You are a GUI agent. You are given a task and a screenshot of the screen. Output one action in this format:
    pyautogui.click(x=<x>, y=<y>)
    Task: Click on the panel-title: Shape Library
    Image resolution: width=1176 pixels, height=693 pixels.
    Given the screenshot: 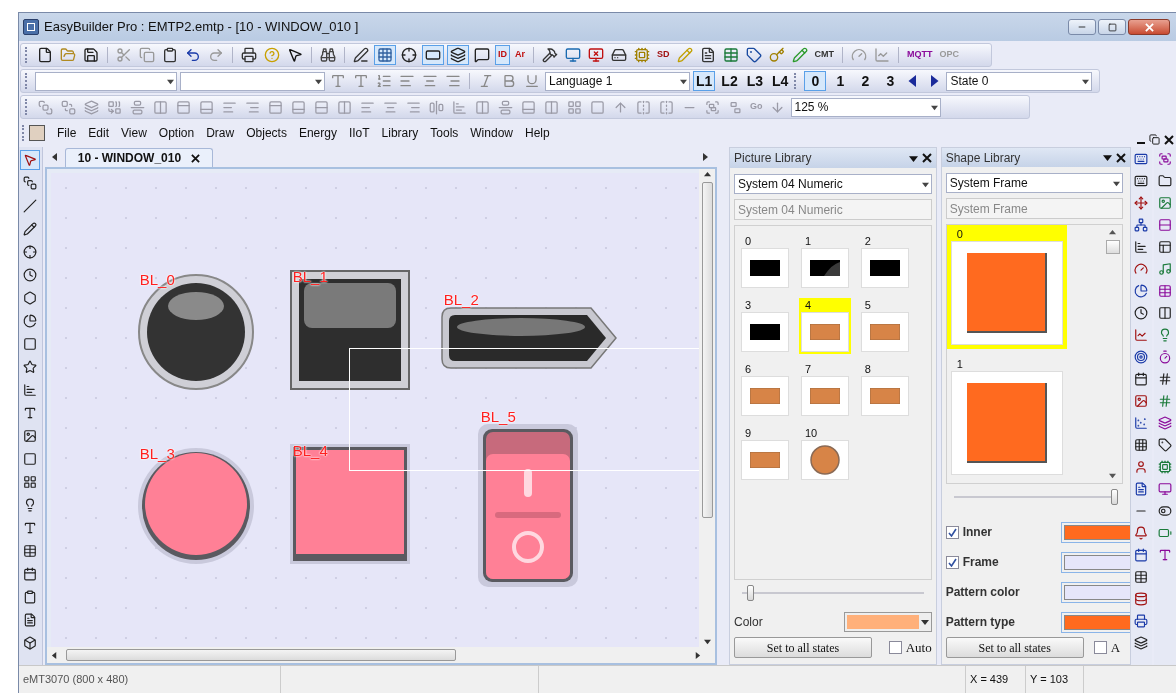 What is the action you would take?
    pyautogui.click(x=983, y=158)
    